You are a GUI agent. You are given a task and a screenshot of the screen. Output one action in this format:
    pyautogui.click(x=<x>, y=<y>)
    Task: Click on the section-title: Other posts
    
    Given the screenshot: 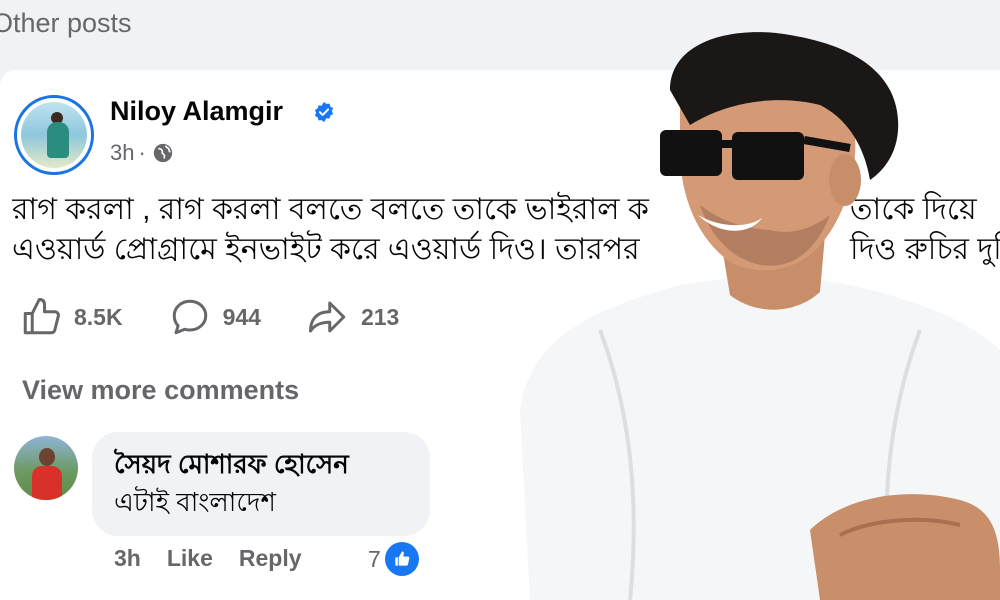 What is the action you would take?
    pyautogui.click(x=66, y=23)
    